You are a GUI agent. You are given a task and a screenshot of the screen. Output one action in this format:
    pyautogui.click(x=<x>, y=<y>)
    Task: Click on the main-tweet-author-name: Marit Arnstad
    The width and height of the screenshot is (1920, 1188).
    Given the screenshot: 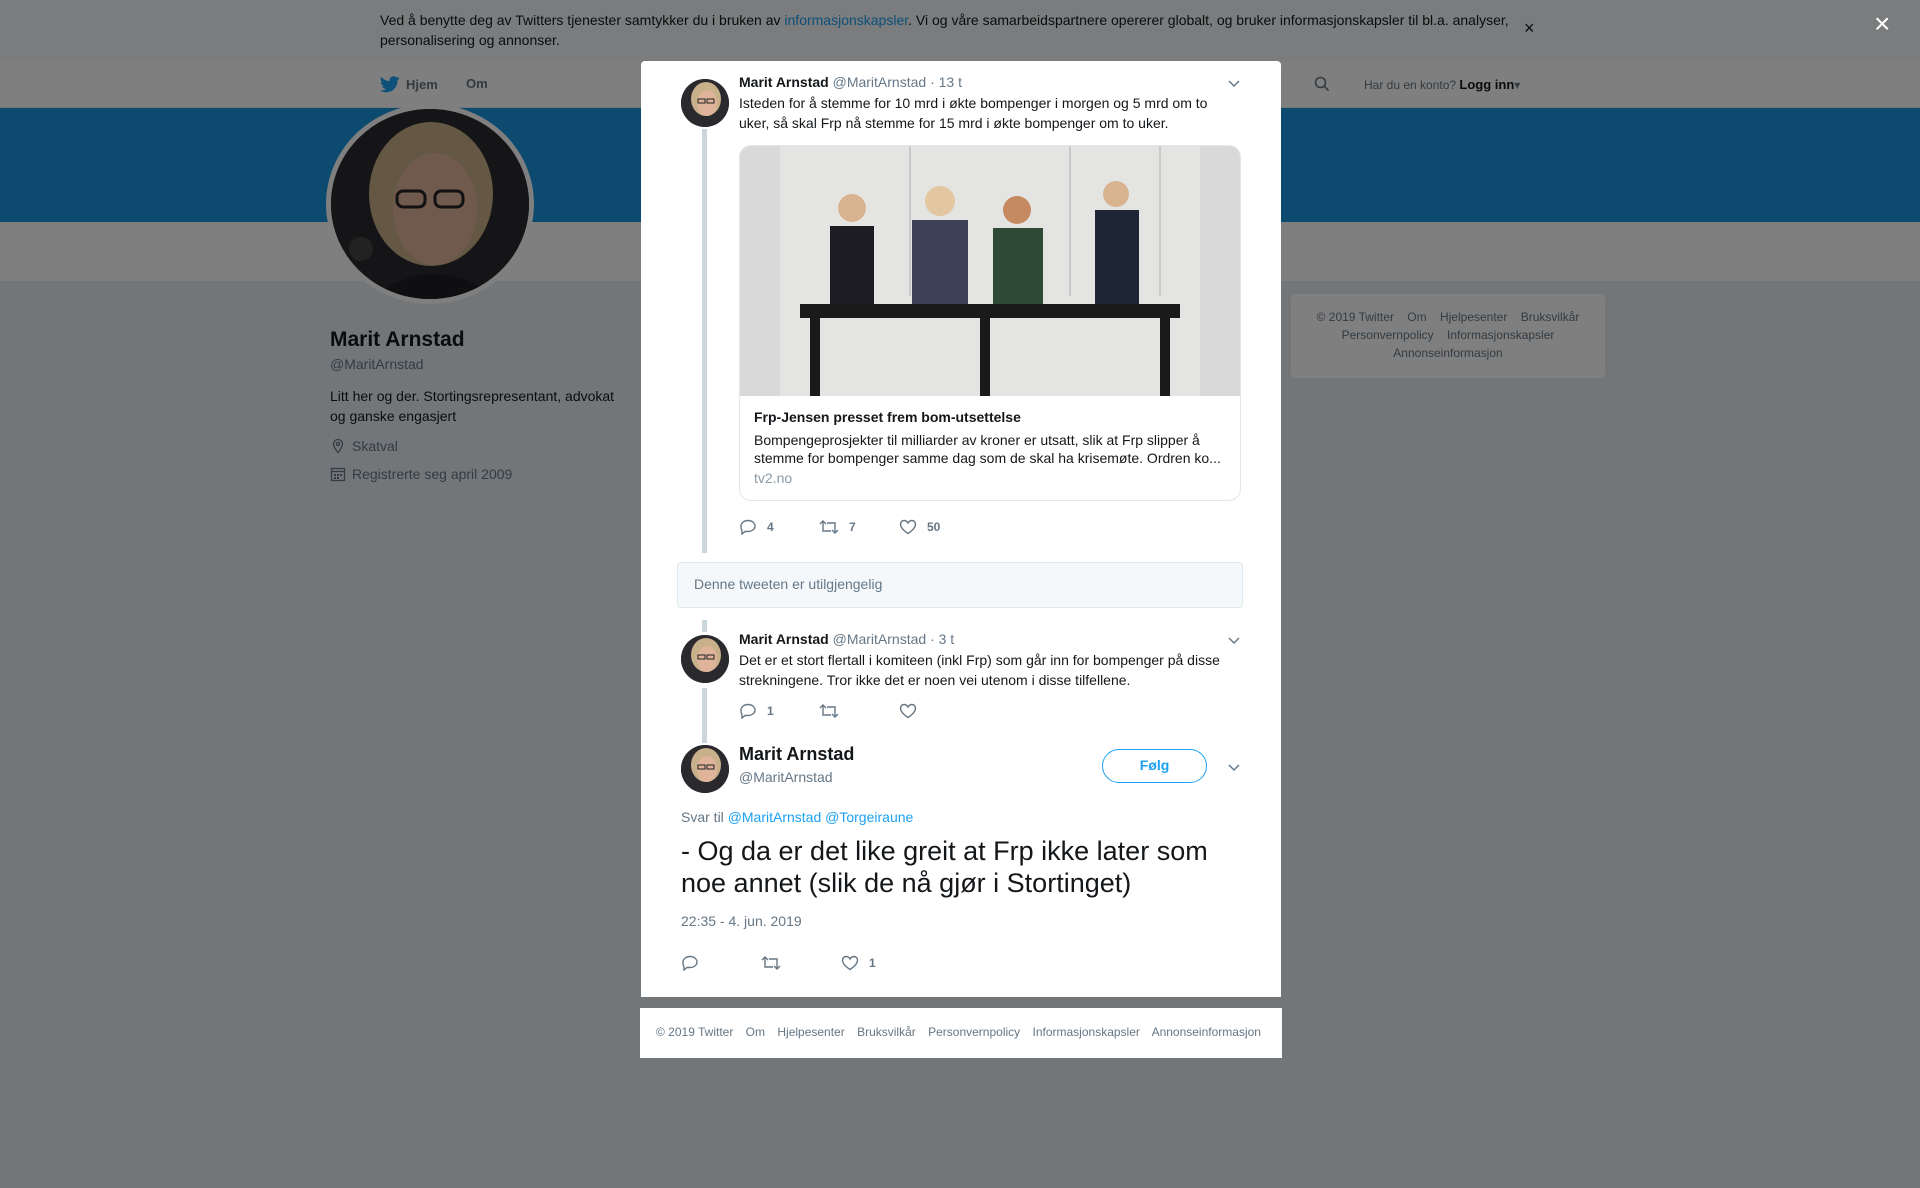 What is the action you would take?
    pyautogui.click(x=796, y=754)
    